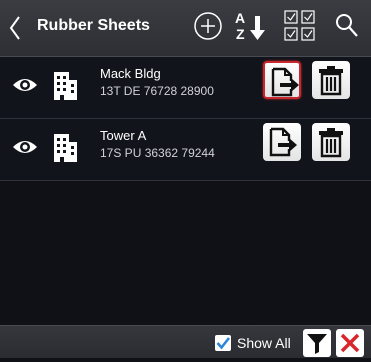  I want to click on filter-button, so click(317, 343).